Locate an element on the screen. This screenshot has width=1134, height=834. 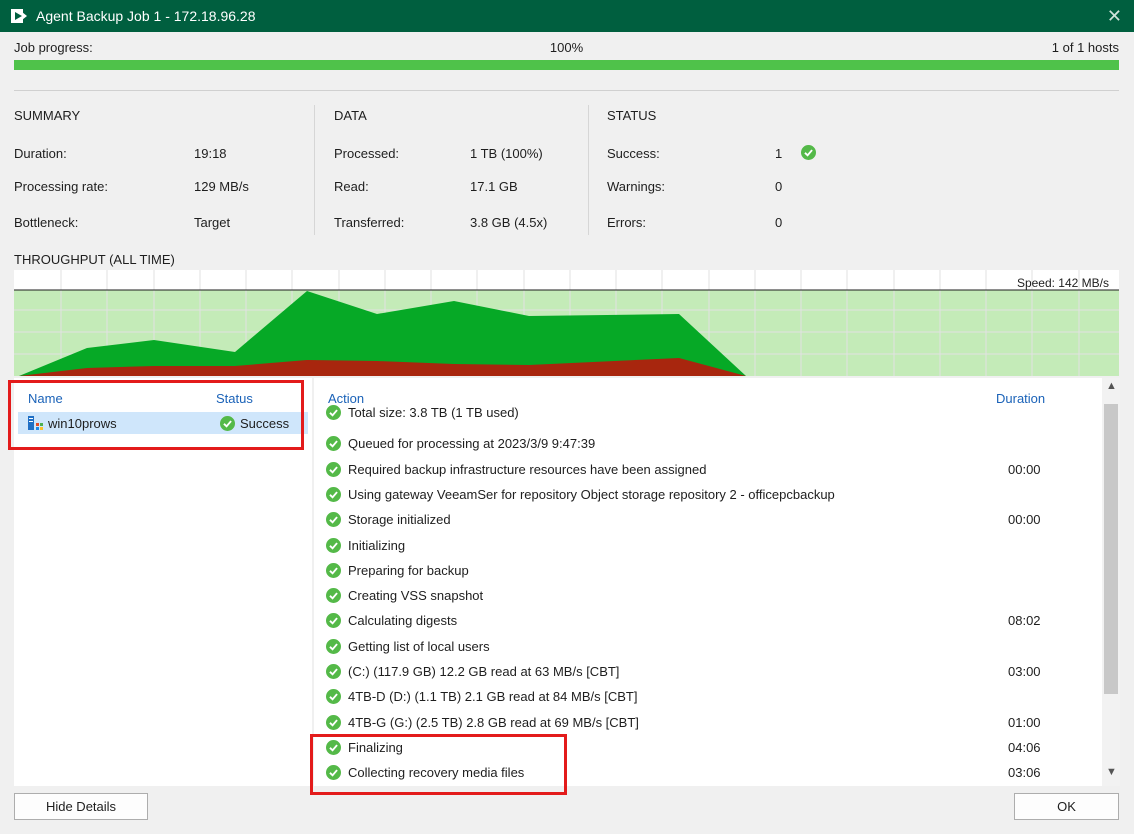
job-progress-row: Job progress: 100% 1 of 1 hosts is located at coordinates (566, 49).